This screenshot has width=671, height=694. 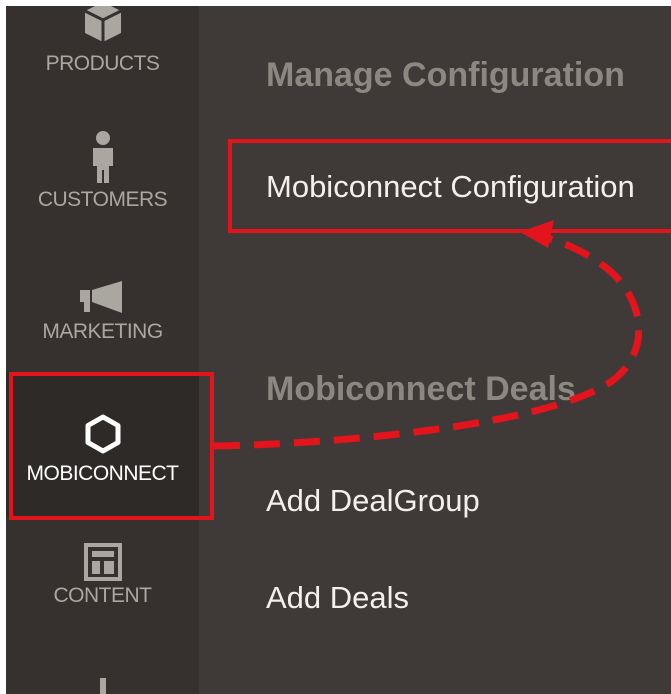 I want to click on sidebar-item-partial, so click(x=102, y=686).